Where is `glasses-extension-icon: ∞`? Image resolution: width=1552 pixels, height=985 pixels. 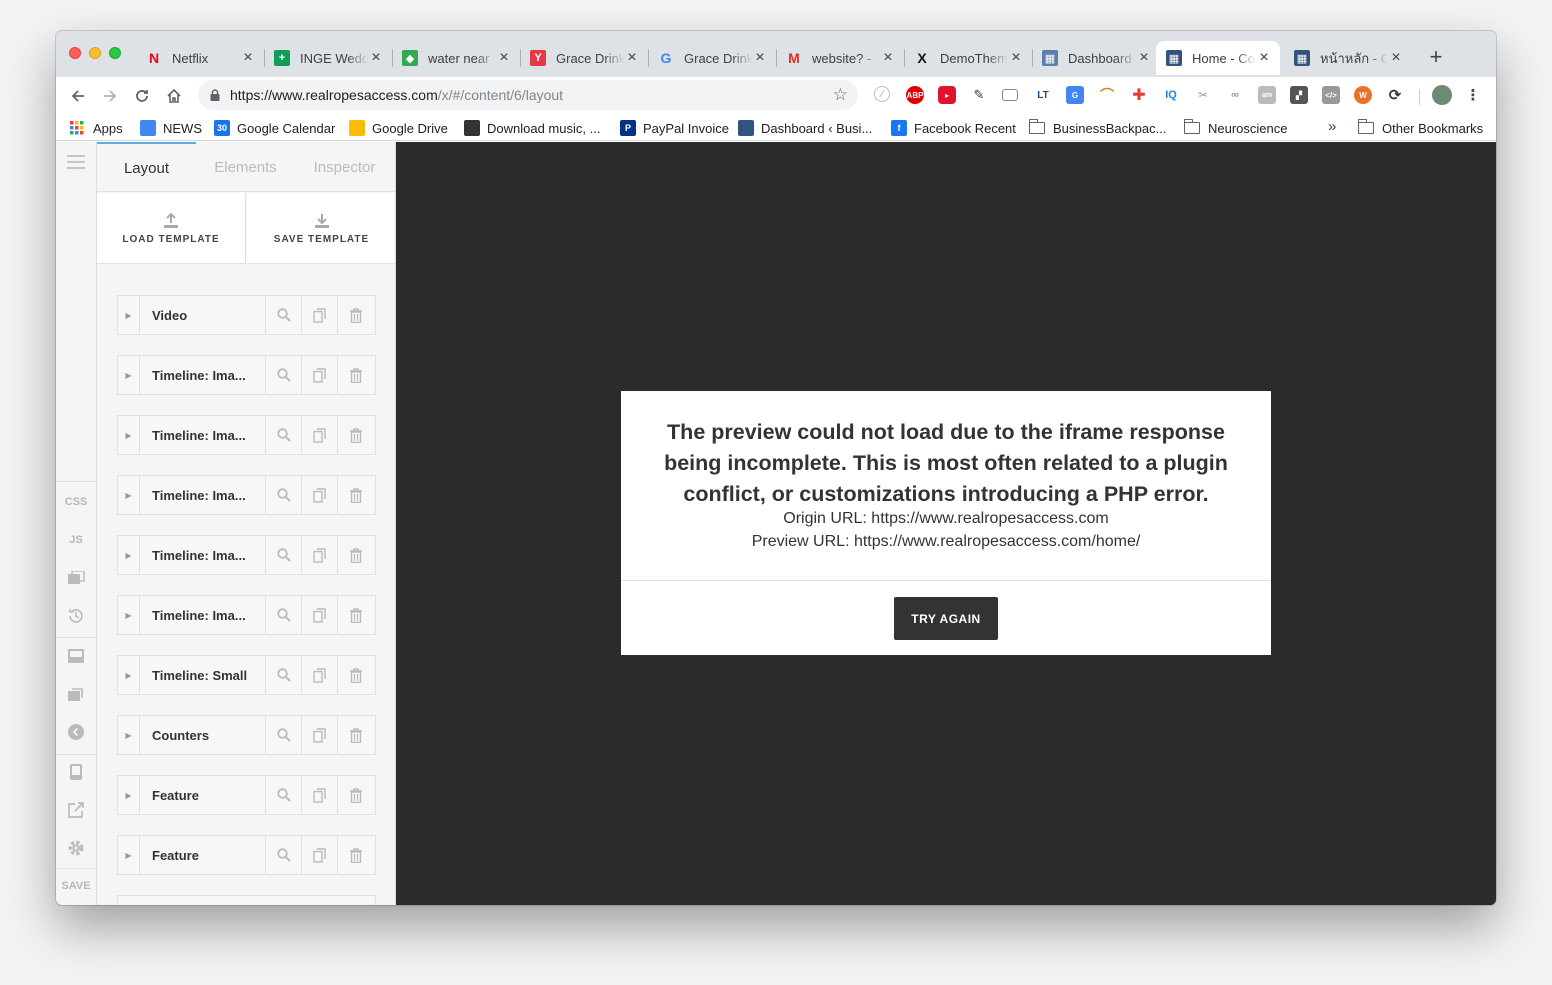
glasses-extension-icon: ∞ is located at coordinates (1235, 95).